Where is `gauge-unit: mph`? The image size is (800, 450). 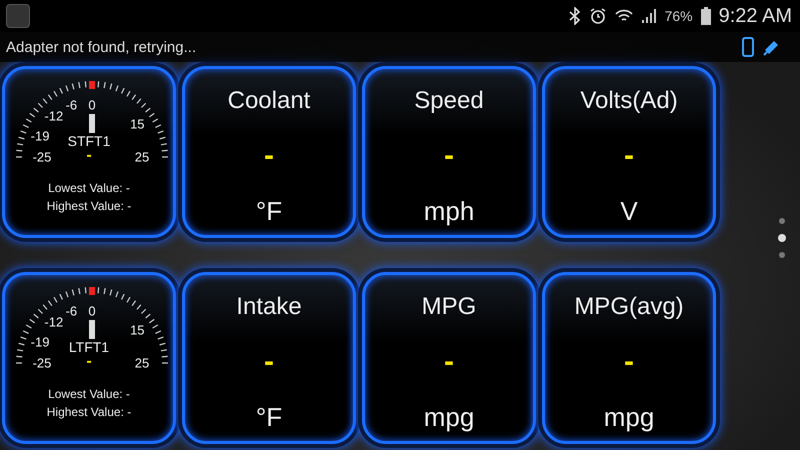 gauge-unit: mph is located at coordinates (449, 211).